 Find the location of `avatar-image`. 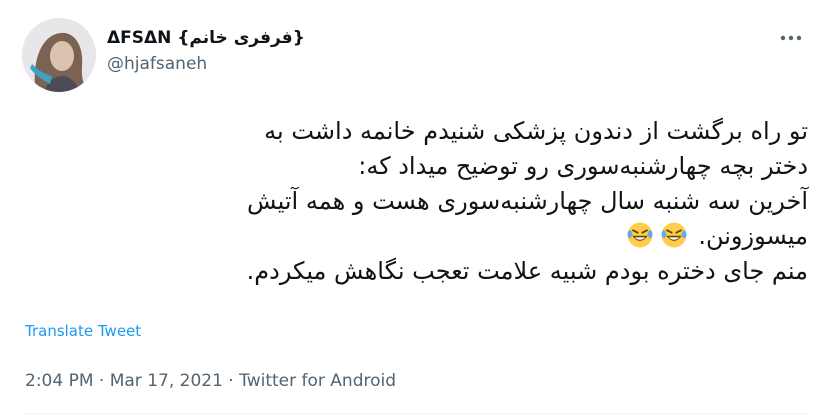

avatar-image is located at coordinates (59, 55).